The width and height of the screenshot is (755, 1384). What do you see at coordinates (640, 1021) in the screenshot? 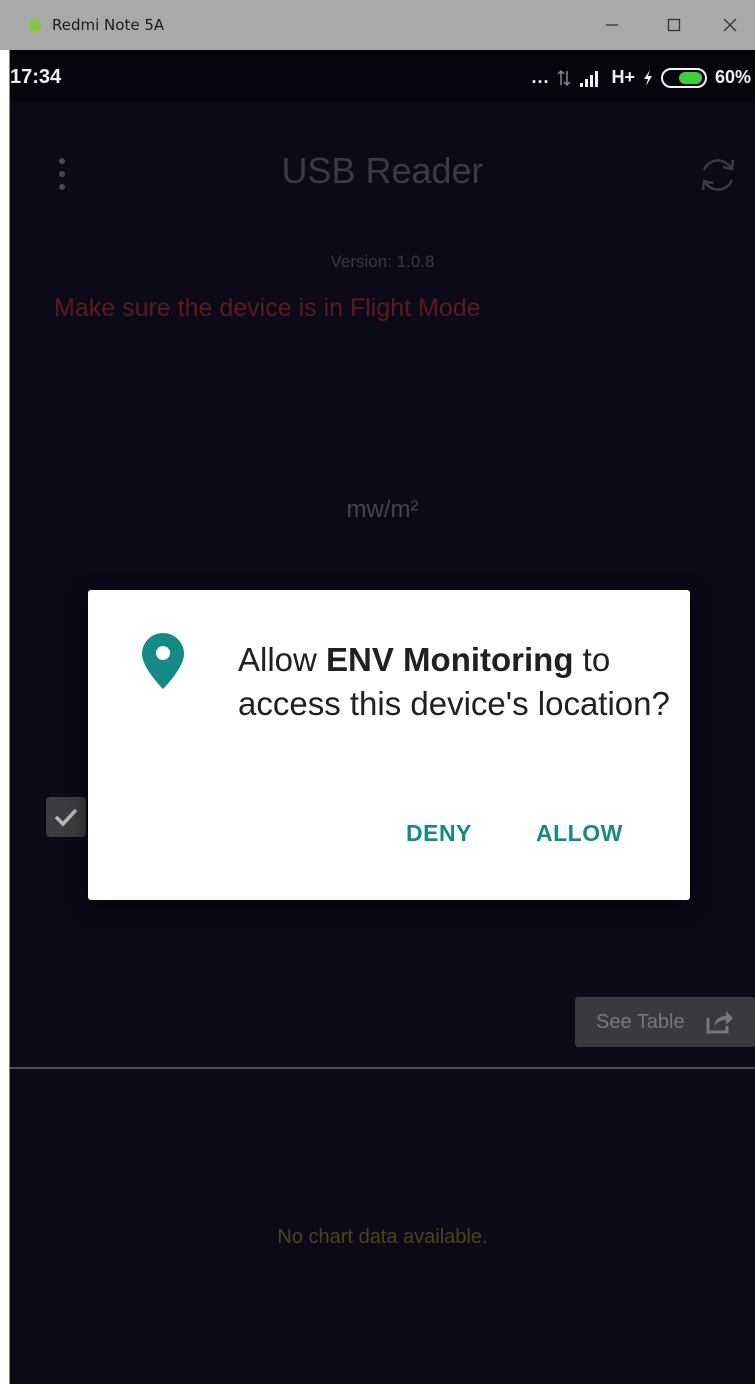
I see `see-table-label: See Table` at bounding box center [640, 1021].